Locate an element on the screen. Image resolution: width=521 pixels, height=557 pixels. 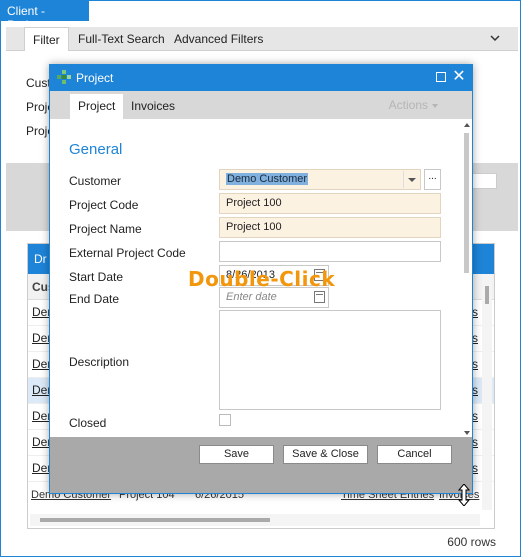
grid-header-label: Dr is located at coordinates (40, 259).